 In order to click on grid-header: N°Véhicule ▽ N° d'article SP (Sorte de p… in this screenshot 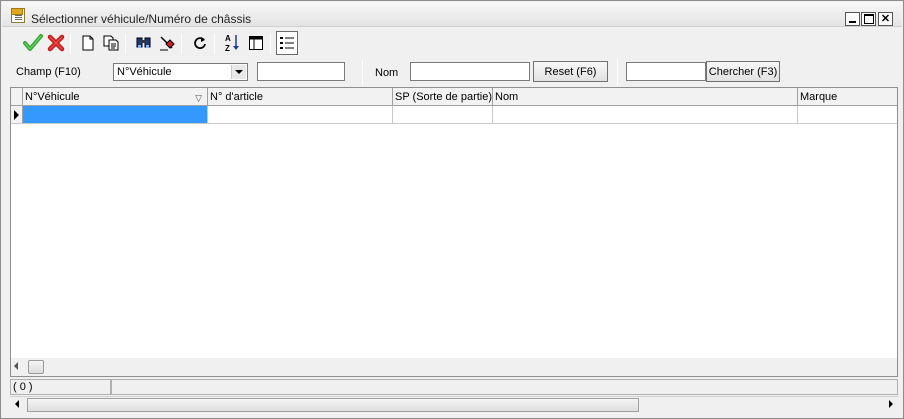, I will do `click(454, 97)`.